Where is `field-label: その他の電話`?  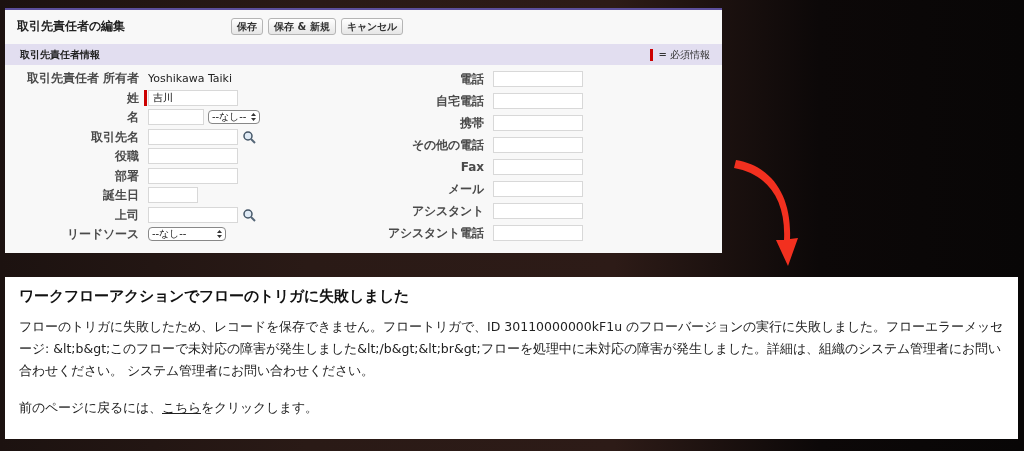 field-label: その他の電話 is located at coordinates (447, 145).